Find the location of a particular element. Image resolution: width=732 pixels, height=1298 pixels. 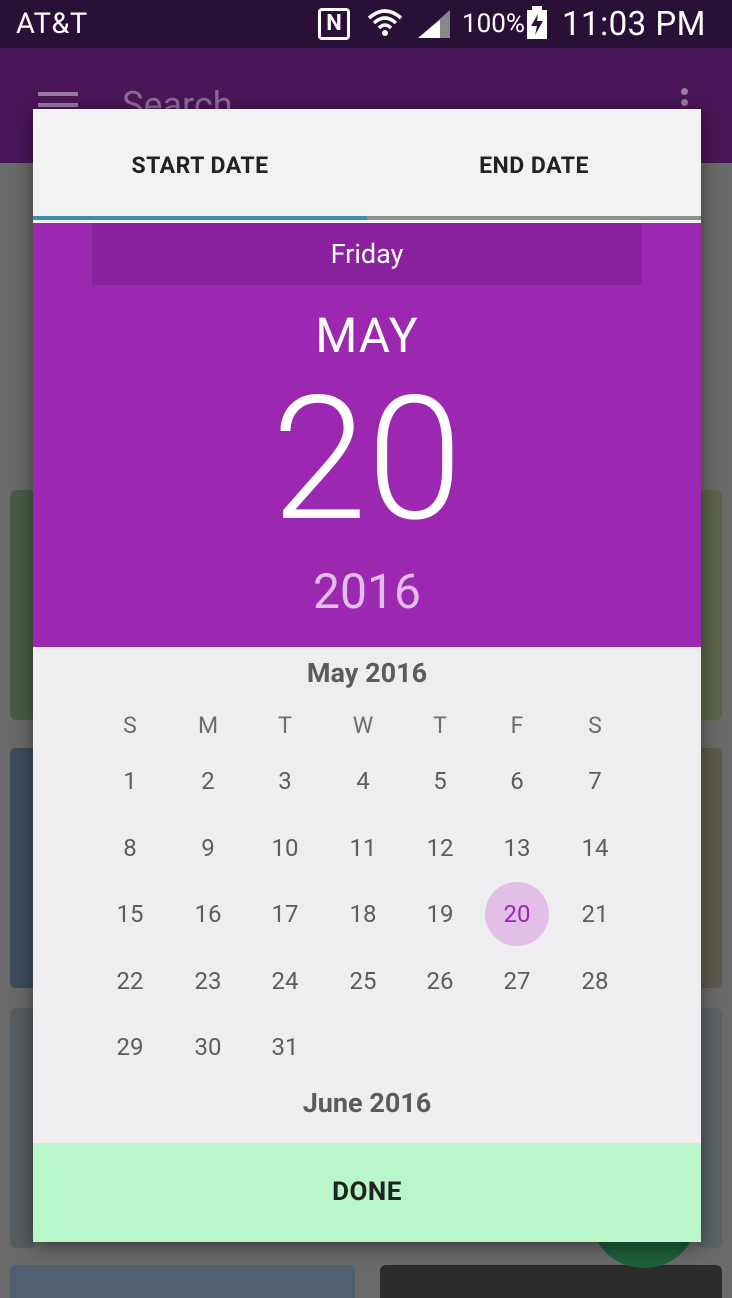

calendar-day: 25 is located at coordinates (363, 981).